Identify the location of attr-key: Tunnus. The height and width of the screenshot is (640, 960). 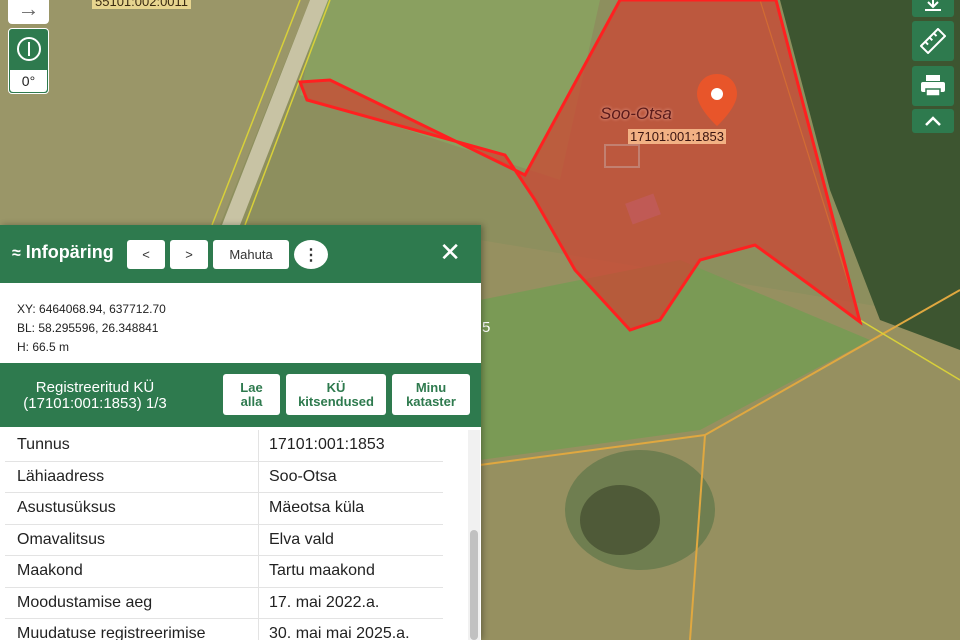
(43, 444).